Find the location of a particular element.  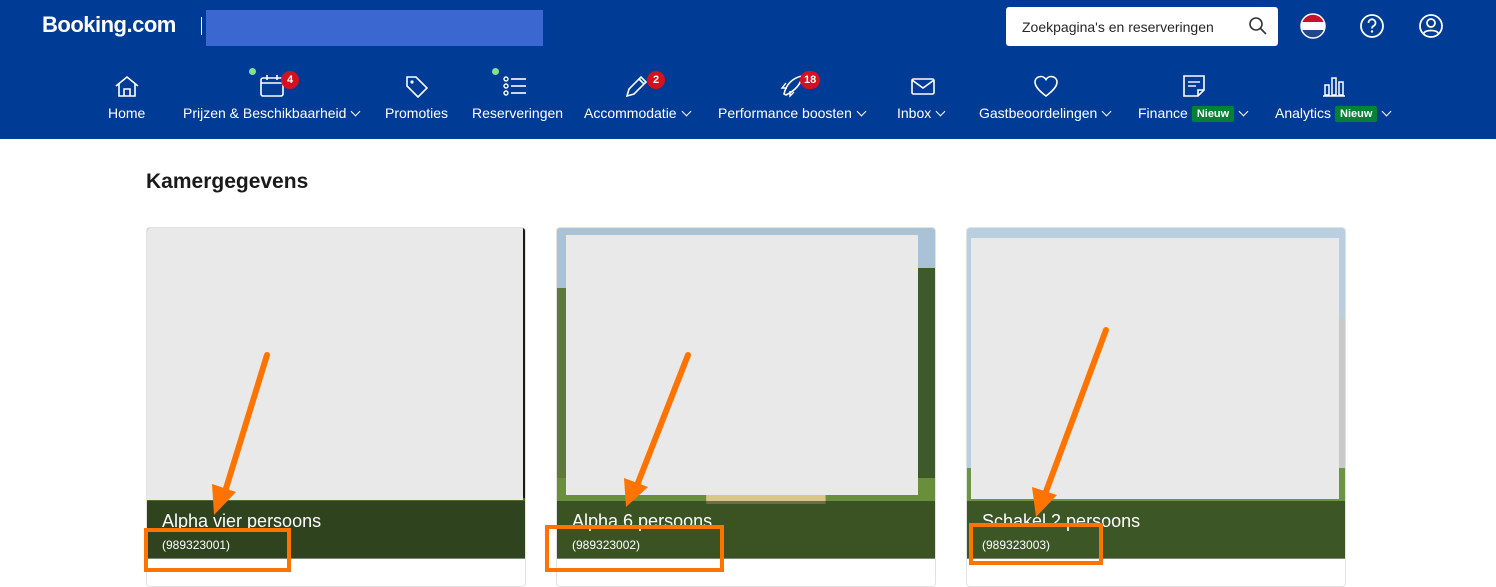

prijzen-badge: 4 is located at coordinates (290, 80).